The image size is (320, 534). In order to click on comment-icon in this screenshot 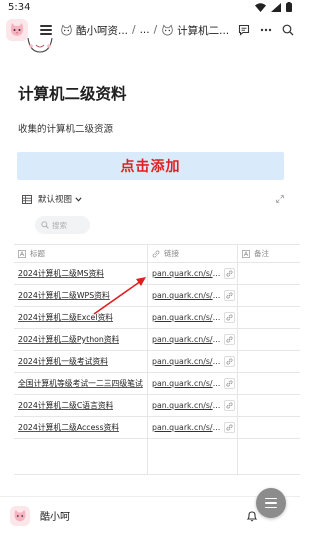, I will do `click(244, 30)`.